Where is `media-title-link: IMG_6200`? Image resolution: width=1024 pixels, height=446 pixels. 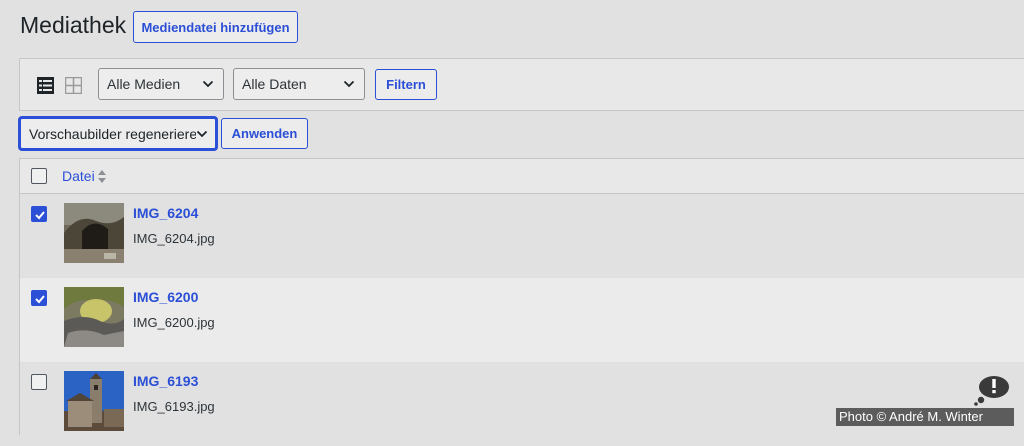 media-title-link: IMG_6200 is located at coordinates (165, 297).